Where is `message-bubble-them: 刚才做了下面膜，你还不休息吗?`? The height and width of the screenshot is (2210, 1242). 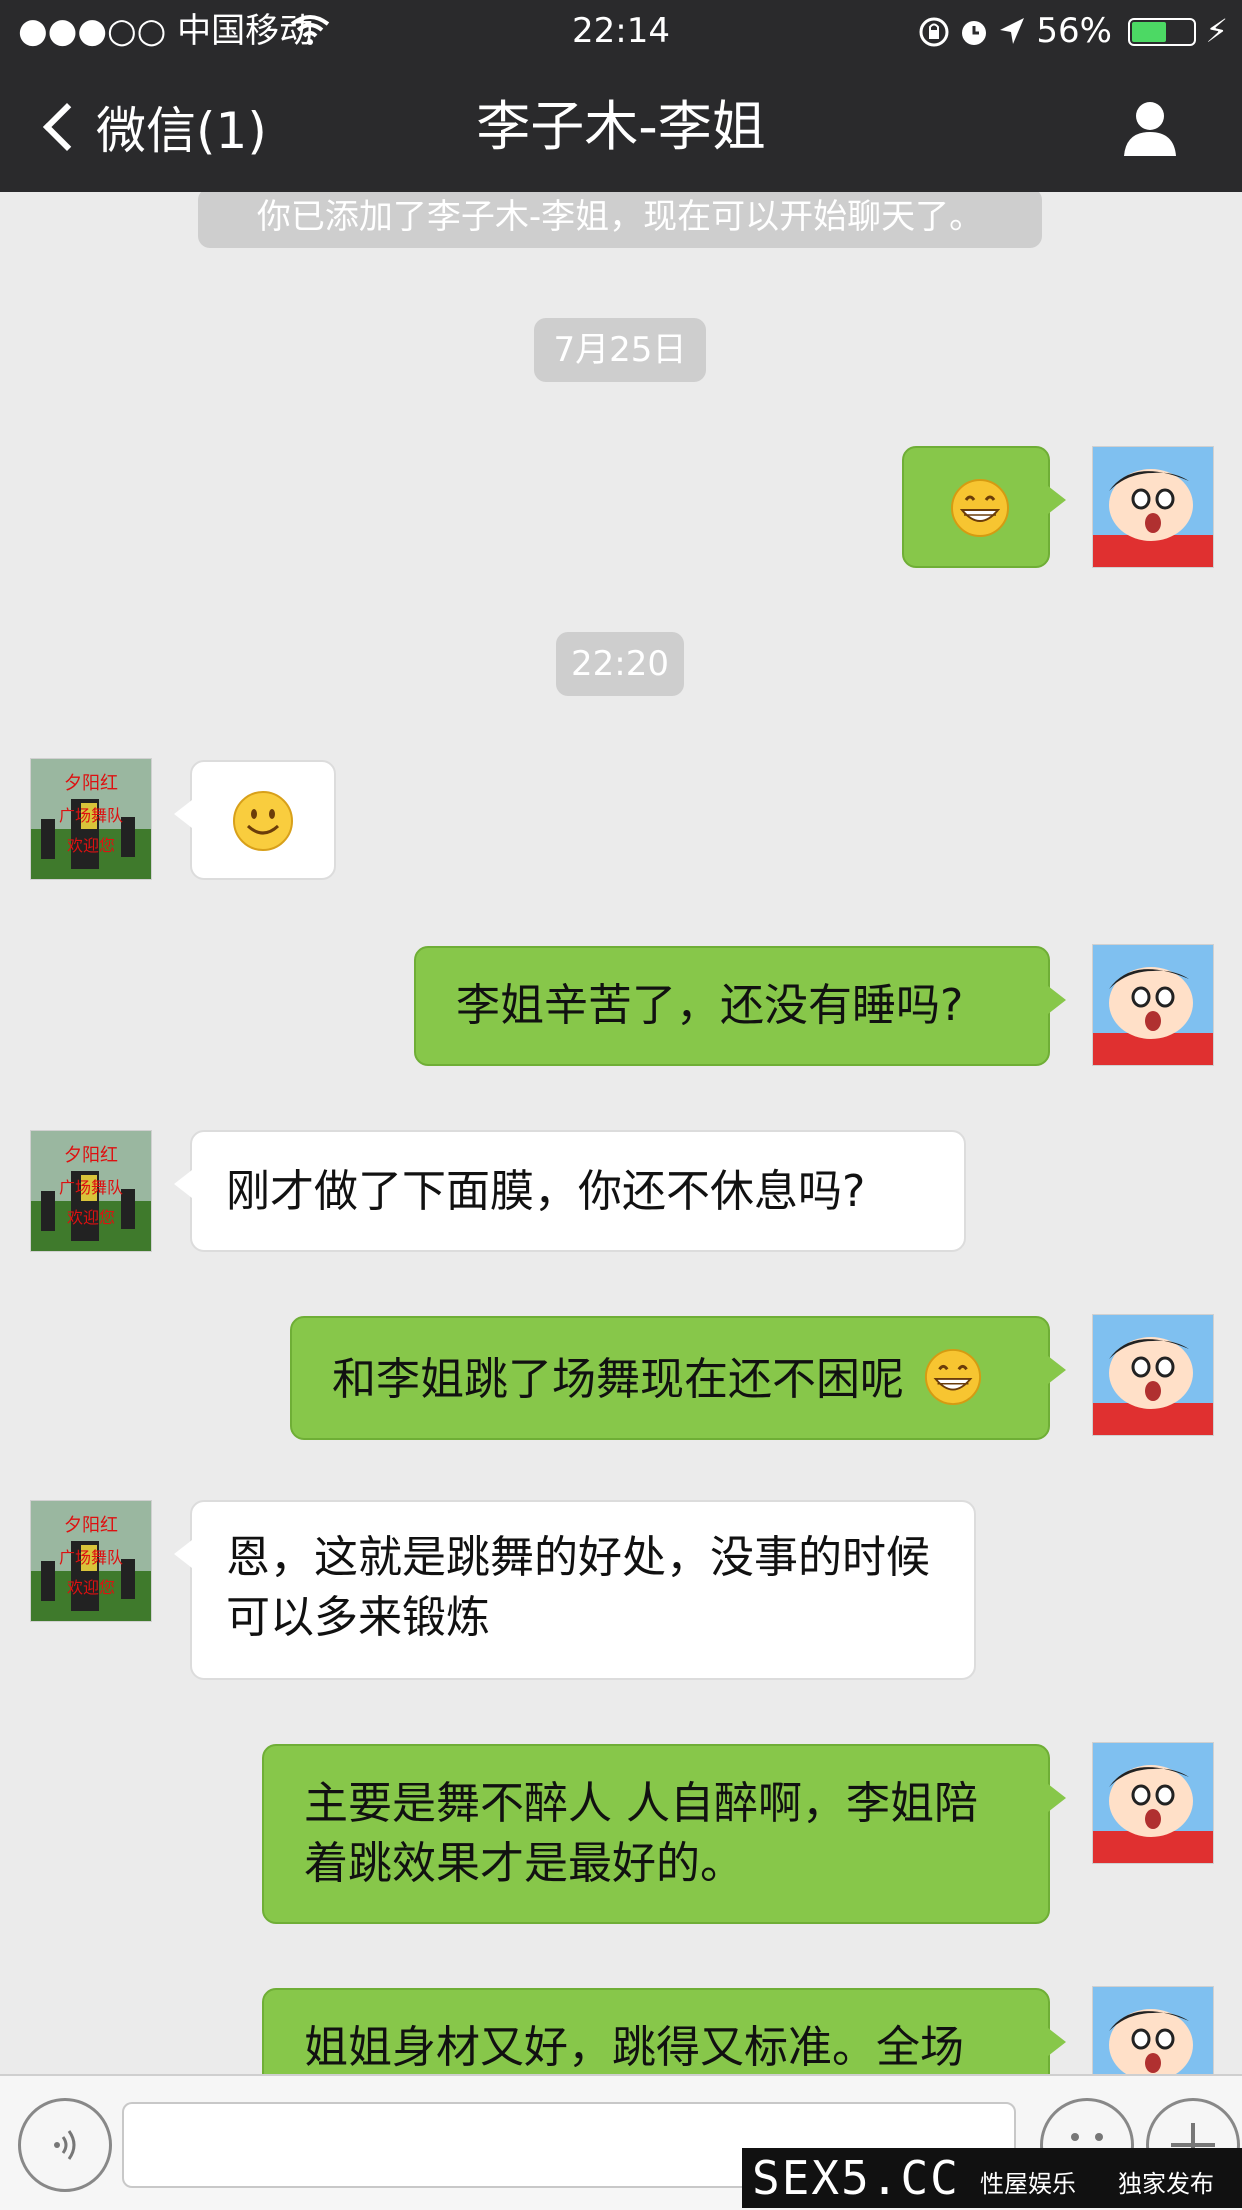
message-bubble-them: 刚才做了下面膜，你还不休息吗? is located at coordinates (570, 1191).